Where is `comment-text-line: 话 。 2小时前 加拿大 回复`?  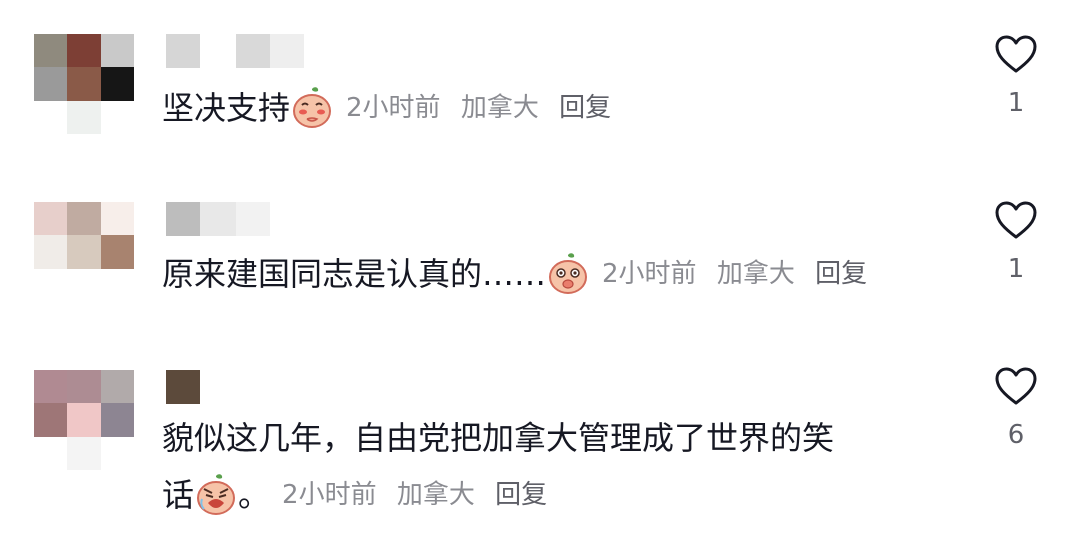 comment-text-line: 话 。 2小时前 加拿大 回复 is located at coordinates (360, 495).